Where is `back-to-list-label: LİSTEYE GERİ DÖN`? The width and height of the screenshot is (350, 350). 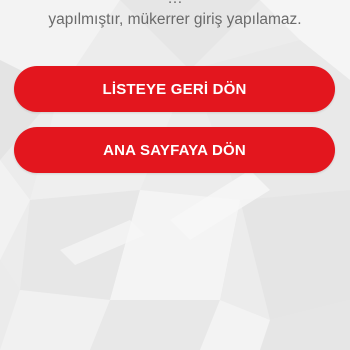
back-to-list-label: LİSTEYE GERİ DÖN is located at coordinates (174, 89).